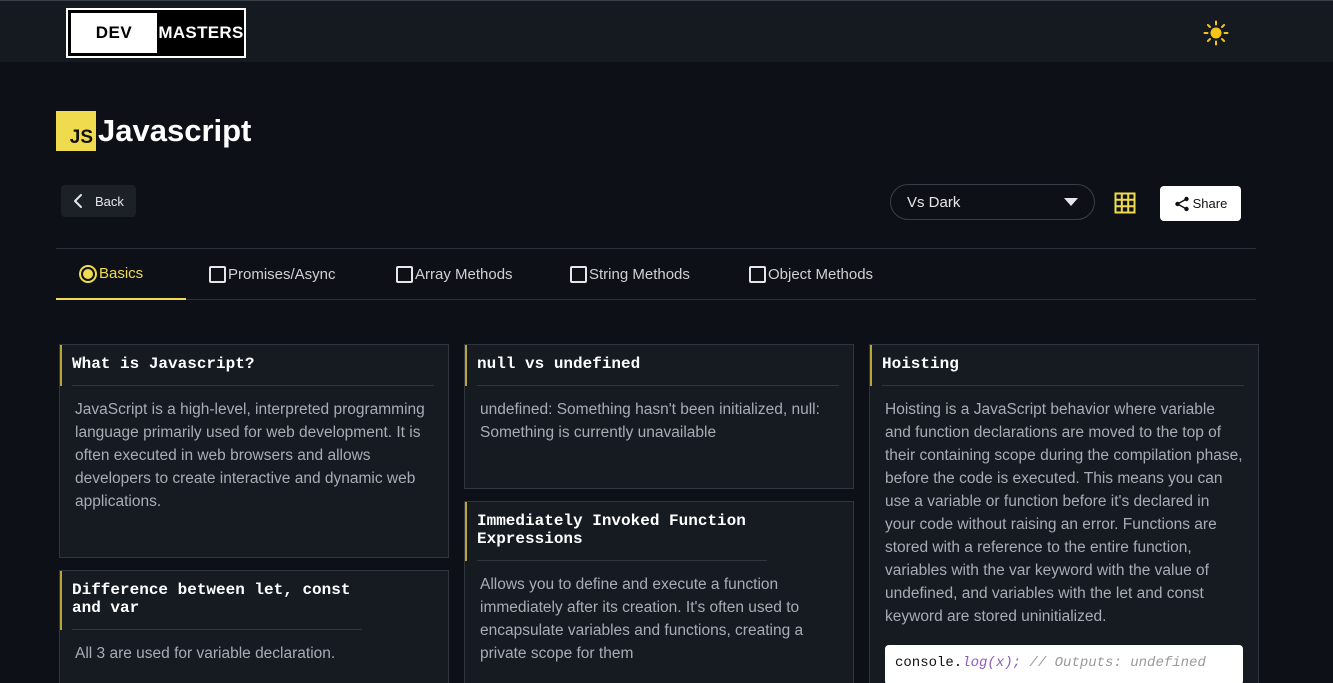 The width and height of the screenshot is (1333, 683). What do you see at coordinates (1113, 663) in the screenshot?
I see `code-comment: // Outputs: undefined` at bounding box center [1113, 663].